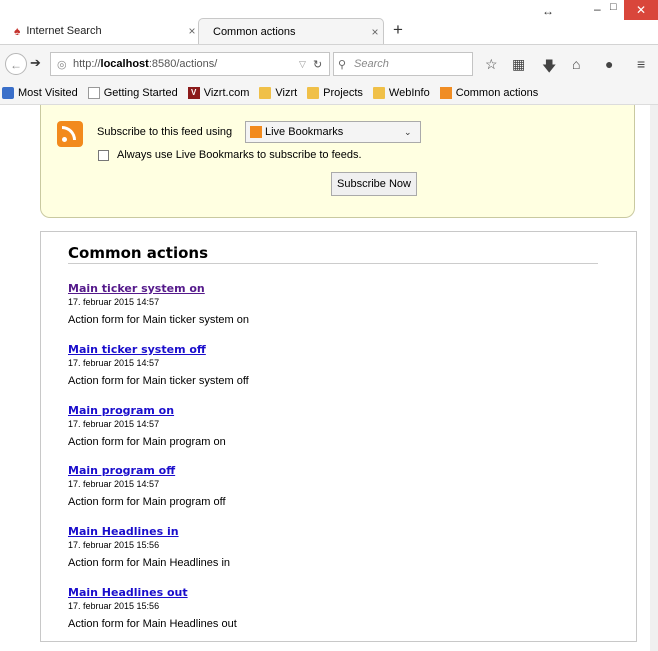  What do you see at coordinates (328, 470) in the screenshot?
I see `entry-title-link: Main program off` at bounding box center [328, 470].